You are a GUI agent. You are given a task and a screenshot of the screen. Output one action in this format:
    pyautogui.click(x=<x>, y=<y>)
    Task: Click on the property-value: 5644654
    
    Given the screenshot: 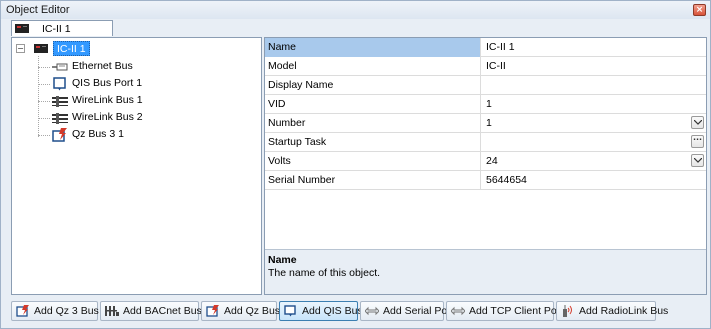 What is the action you would take?
    pyautogui.click(x=593, y=180)
    